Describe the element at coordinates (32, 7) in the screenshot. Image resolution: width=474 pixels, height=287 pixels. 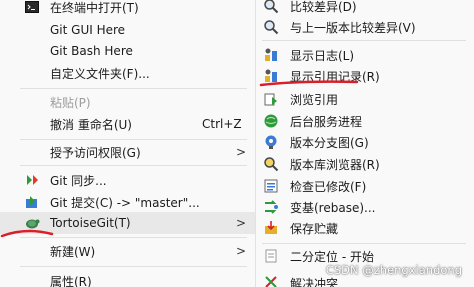
I see `terminal-icon` at that location.